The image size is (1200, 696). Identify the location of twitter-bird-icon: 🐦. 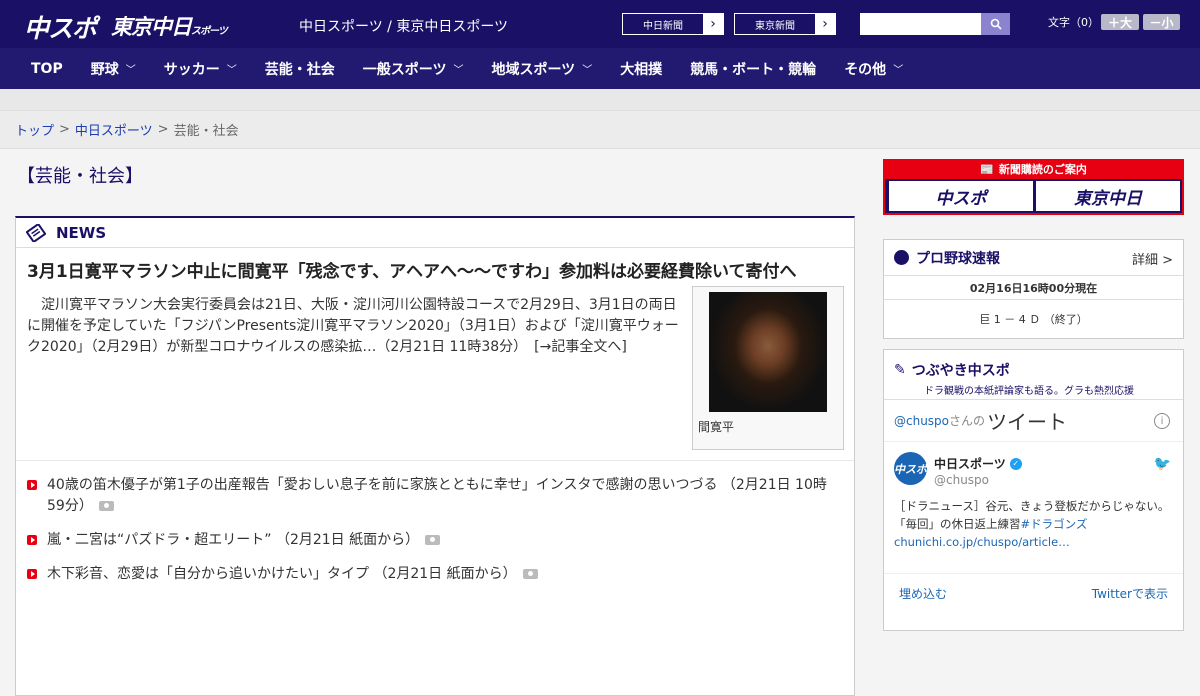
(1162, 464).